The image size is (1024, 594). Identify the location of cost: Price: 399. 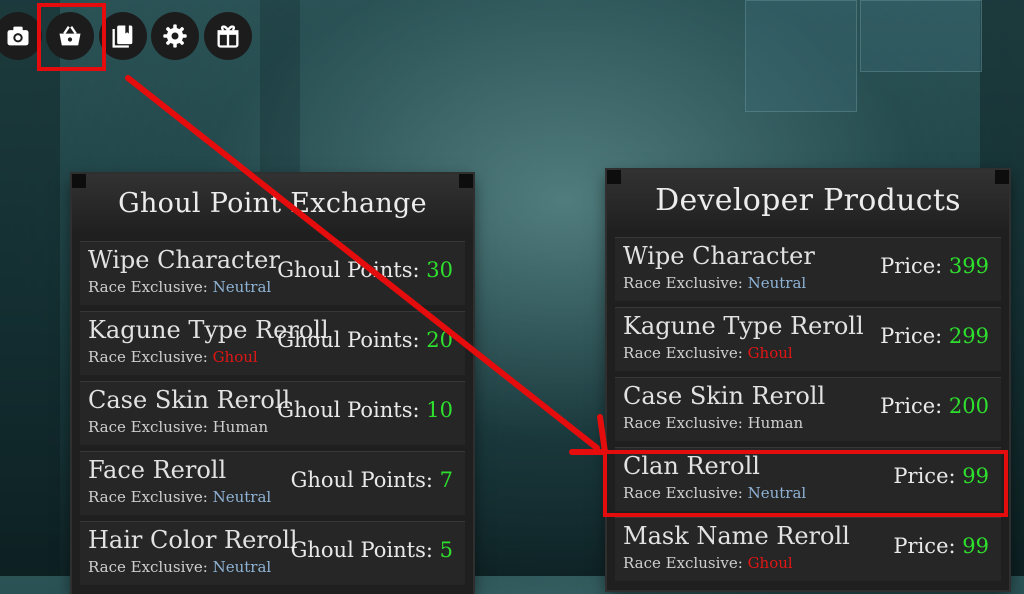
(934, 266).